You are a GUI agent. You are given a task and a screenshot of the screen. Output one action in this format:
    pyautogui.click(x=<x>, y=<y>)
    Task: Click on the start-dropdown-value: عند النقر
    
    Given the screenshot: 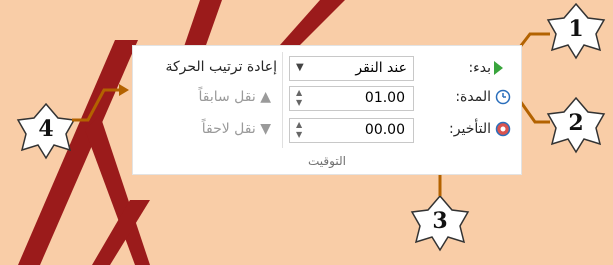 What is the action you would take?
    pyautogui.click(x=381, y=68)
    